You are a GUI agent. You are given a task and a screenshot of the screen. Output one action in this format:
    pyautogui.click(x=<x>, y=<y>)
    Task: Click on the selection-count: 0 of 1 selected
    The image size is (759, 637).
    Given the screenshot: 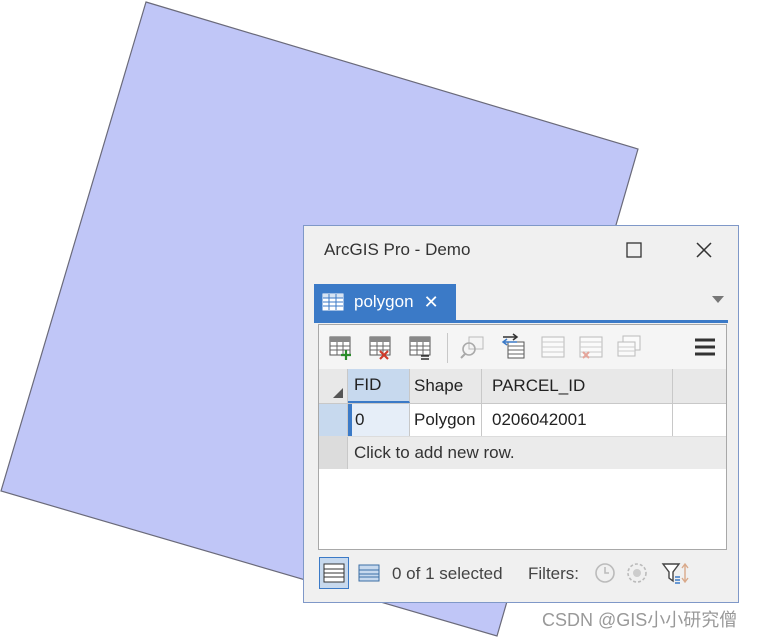 What is the action you would take?
    pyautogui.click(x=447, y=573)
    